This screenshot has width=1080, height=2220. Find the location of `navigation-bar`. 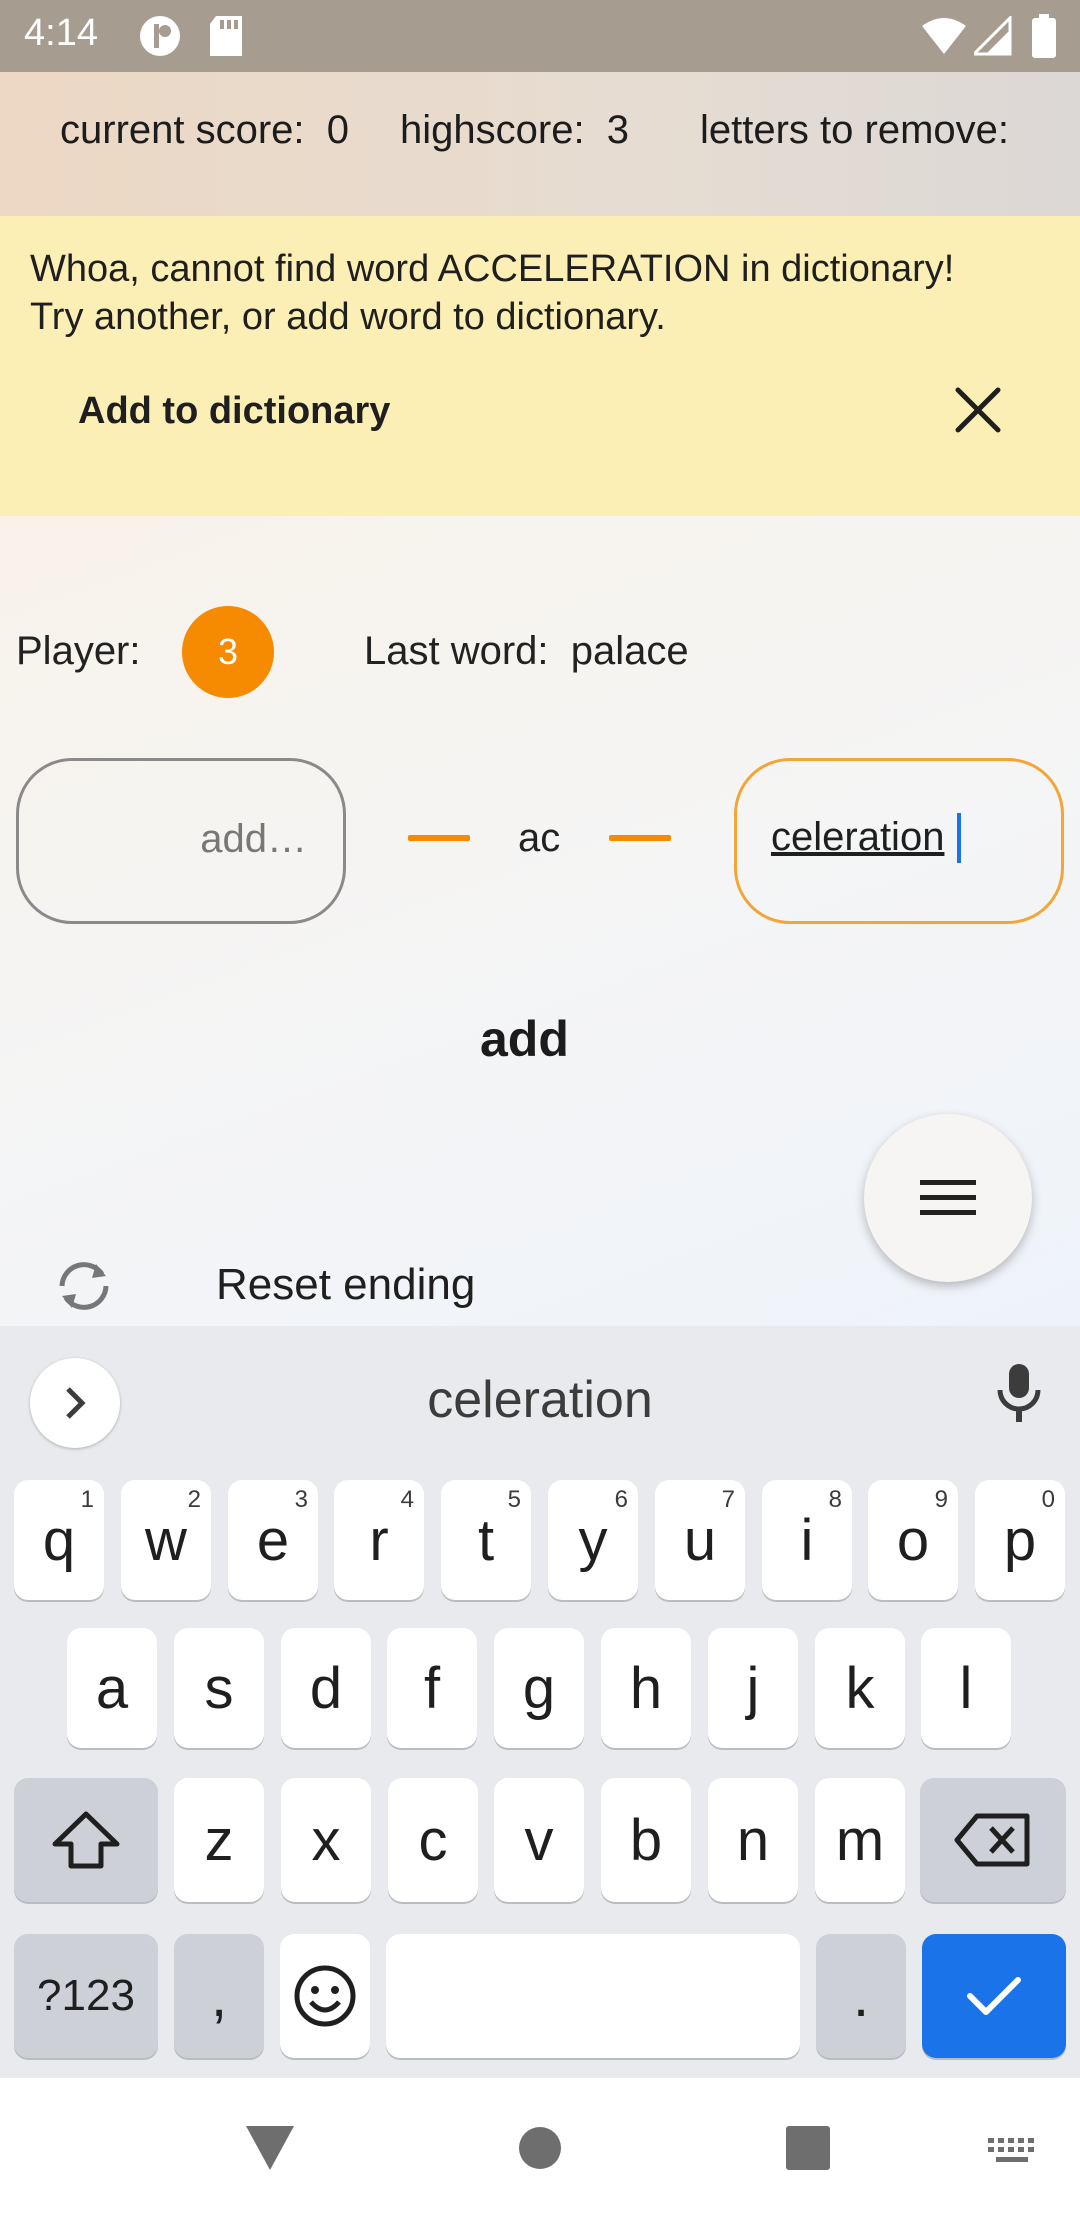

navigation-bar is located at coordinates (540, 2149).